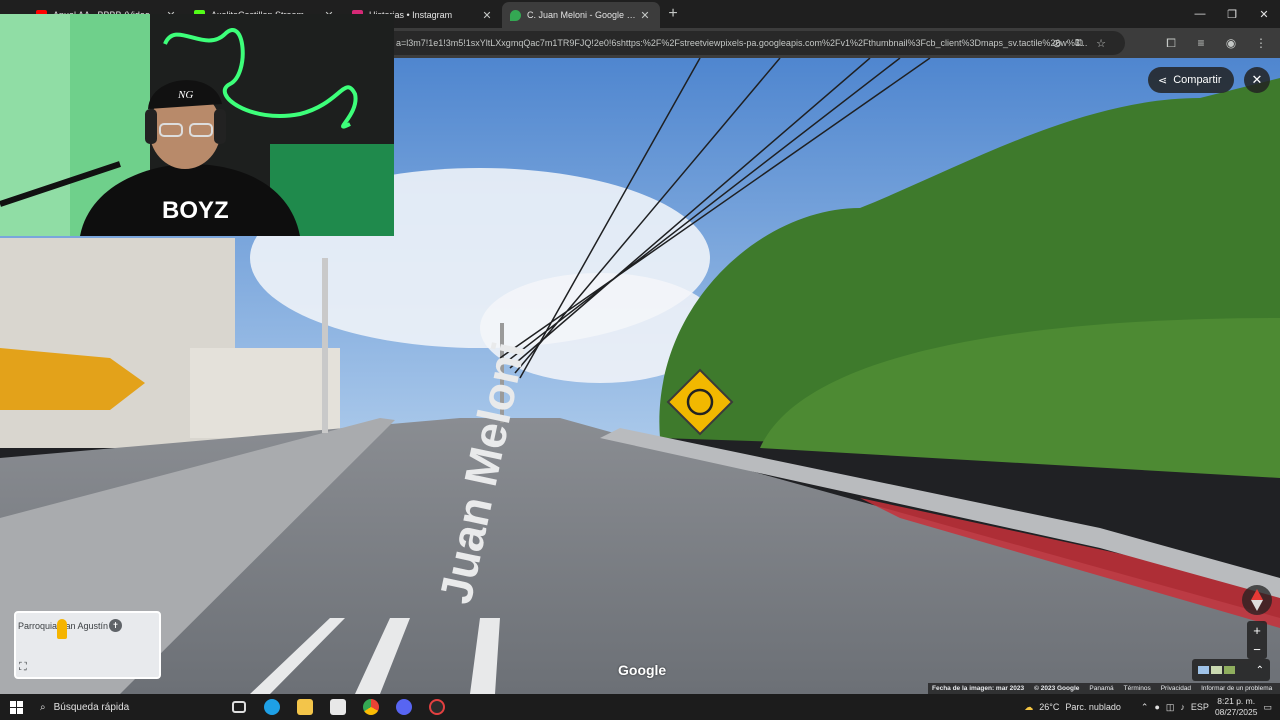  I want to click on discord-button, so click(403, 707).